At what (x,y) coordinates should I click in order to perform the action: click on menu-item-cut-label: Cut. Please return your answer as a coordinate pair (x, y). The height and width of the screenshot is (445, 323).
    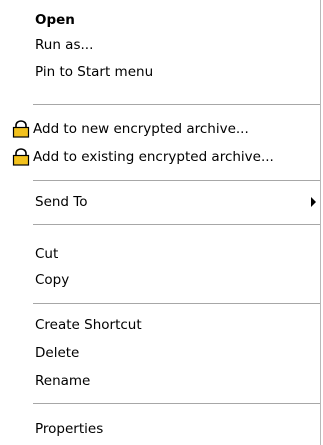
    Looking at the image, I should click on (47, 254).